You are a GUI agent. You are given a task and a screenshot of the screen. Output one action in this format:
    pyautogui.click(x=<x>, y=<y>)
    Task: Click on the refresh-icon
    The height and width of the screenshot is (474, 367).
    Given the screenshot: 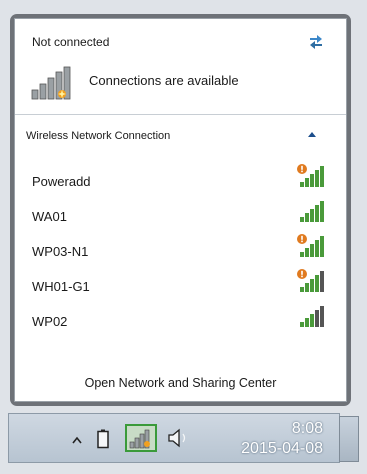 What is the action you would take?
    pyautogui.click(x=316, y=40)
    